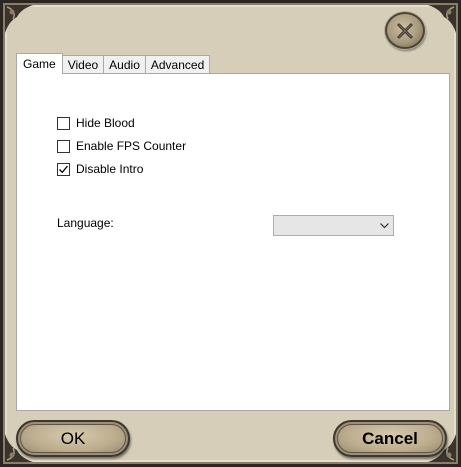 This screenshot has width=461, height=467. I want to click on close-button, so click(405, 30).